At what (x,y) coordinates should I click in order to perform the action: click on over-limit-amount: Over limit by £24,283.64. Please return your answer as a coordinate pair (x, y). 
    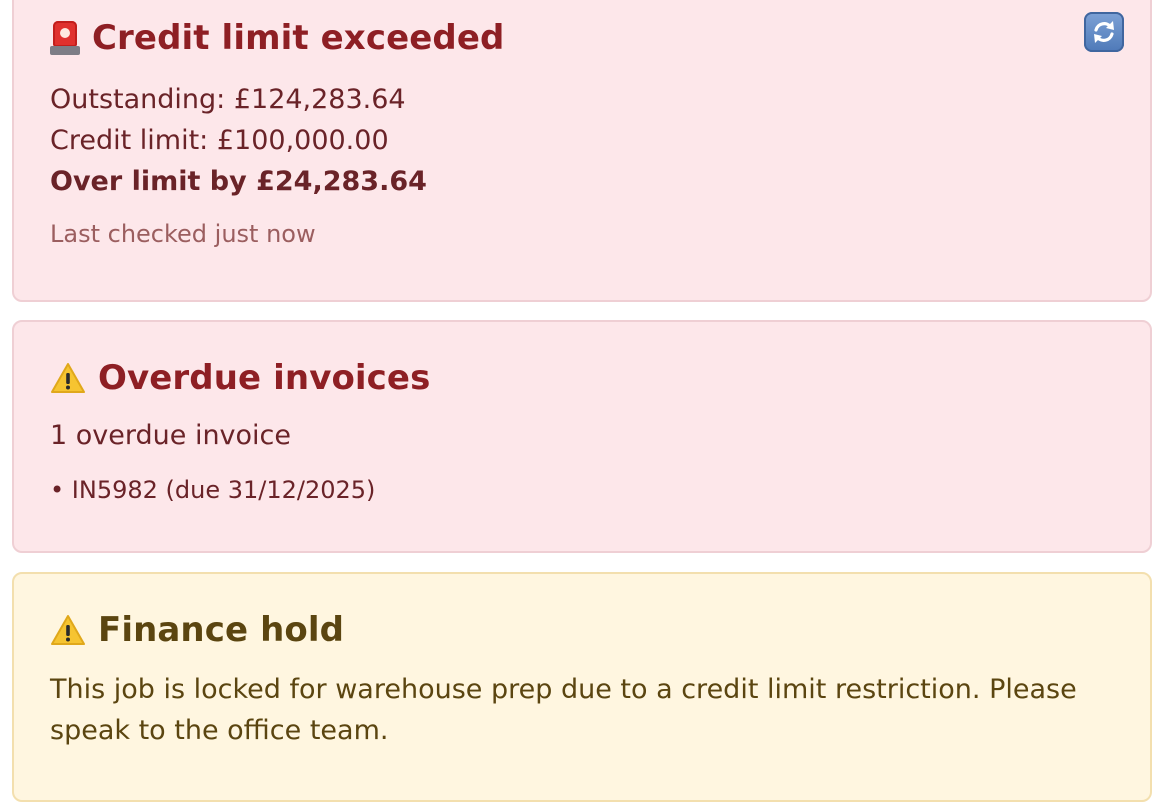
    Looking at the image, I should click on (238, 181).